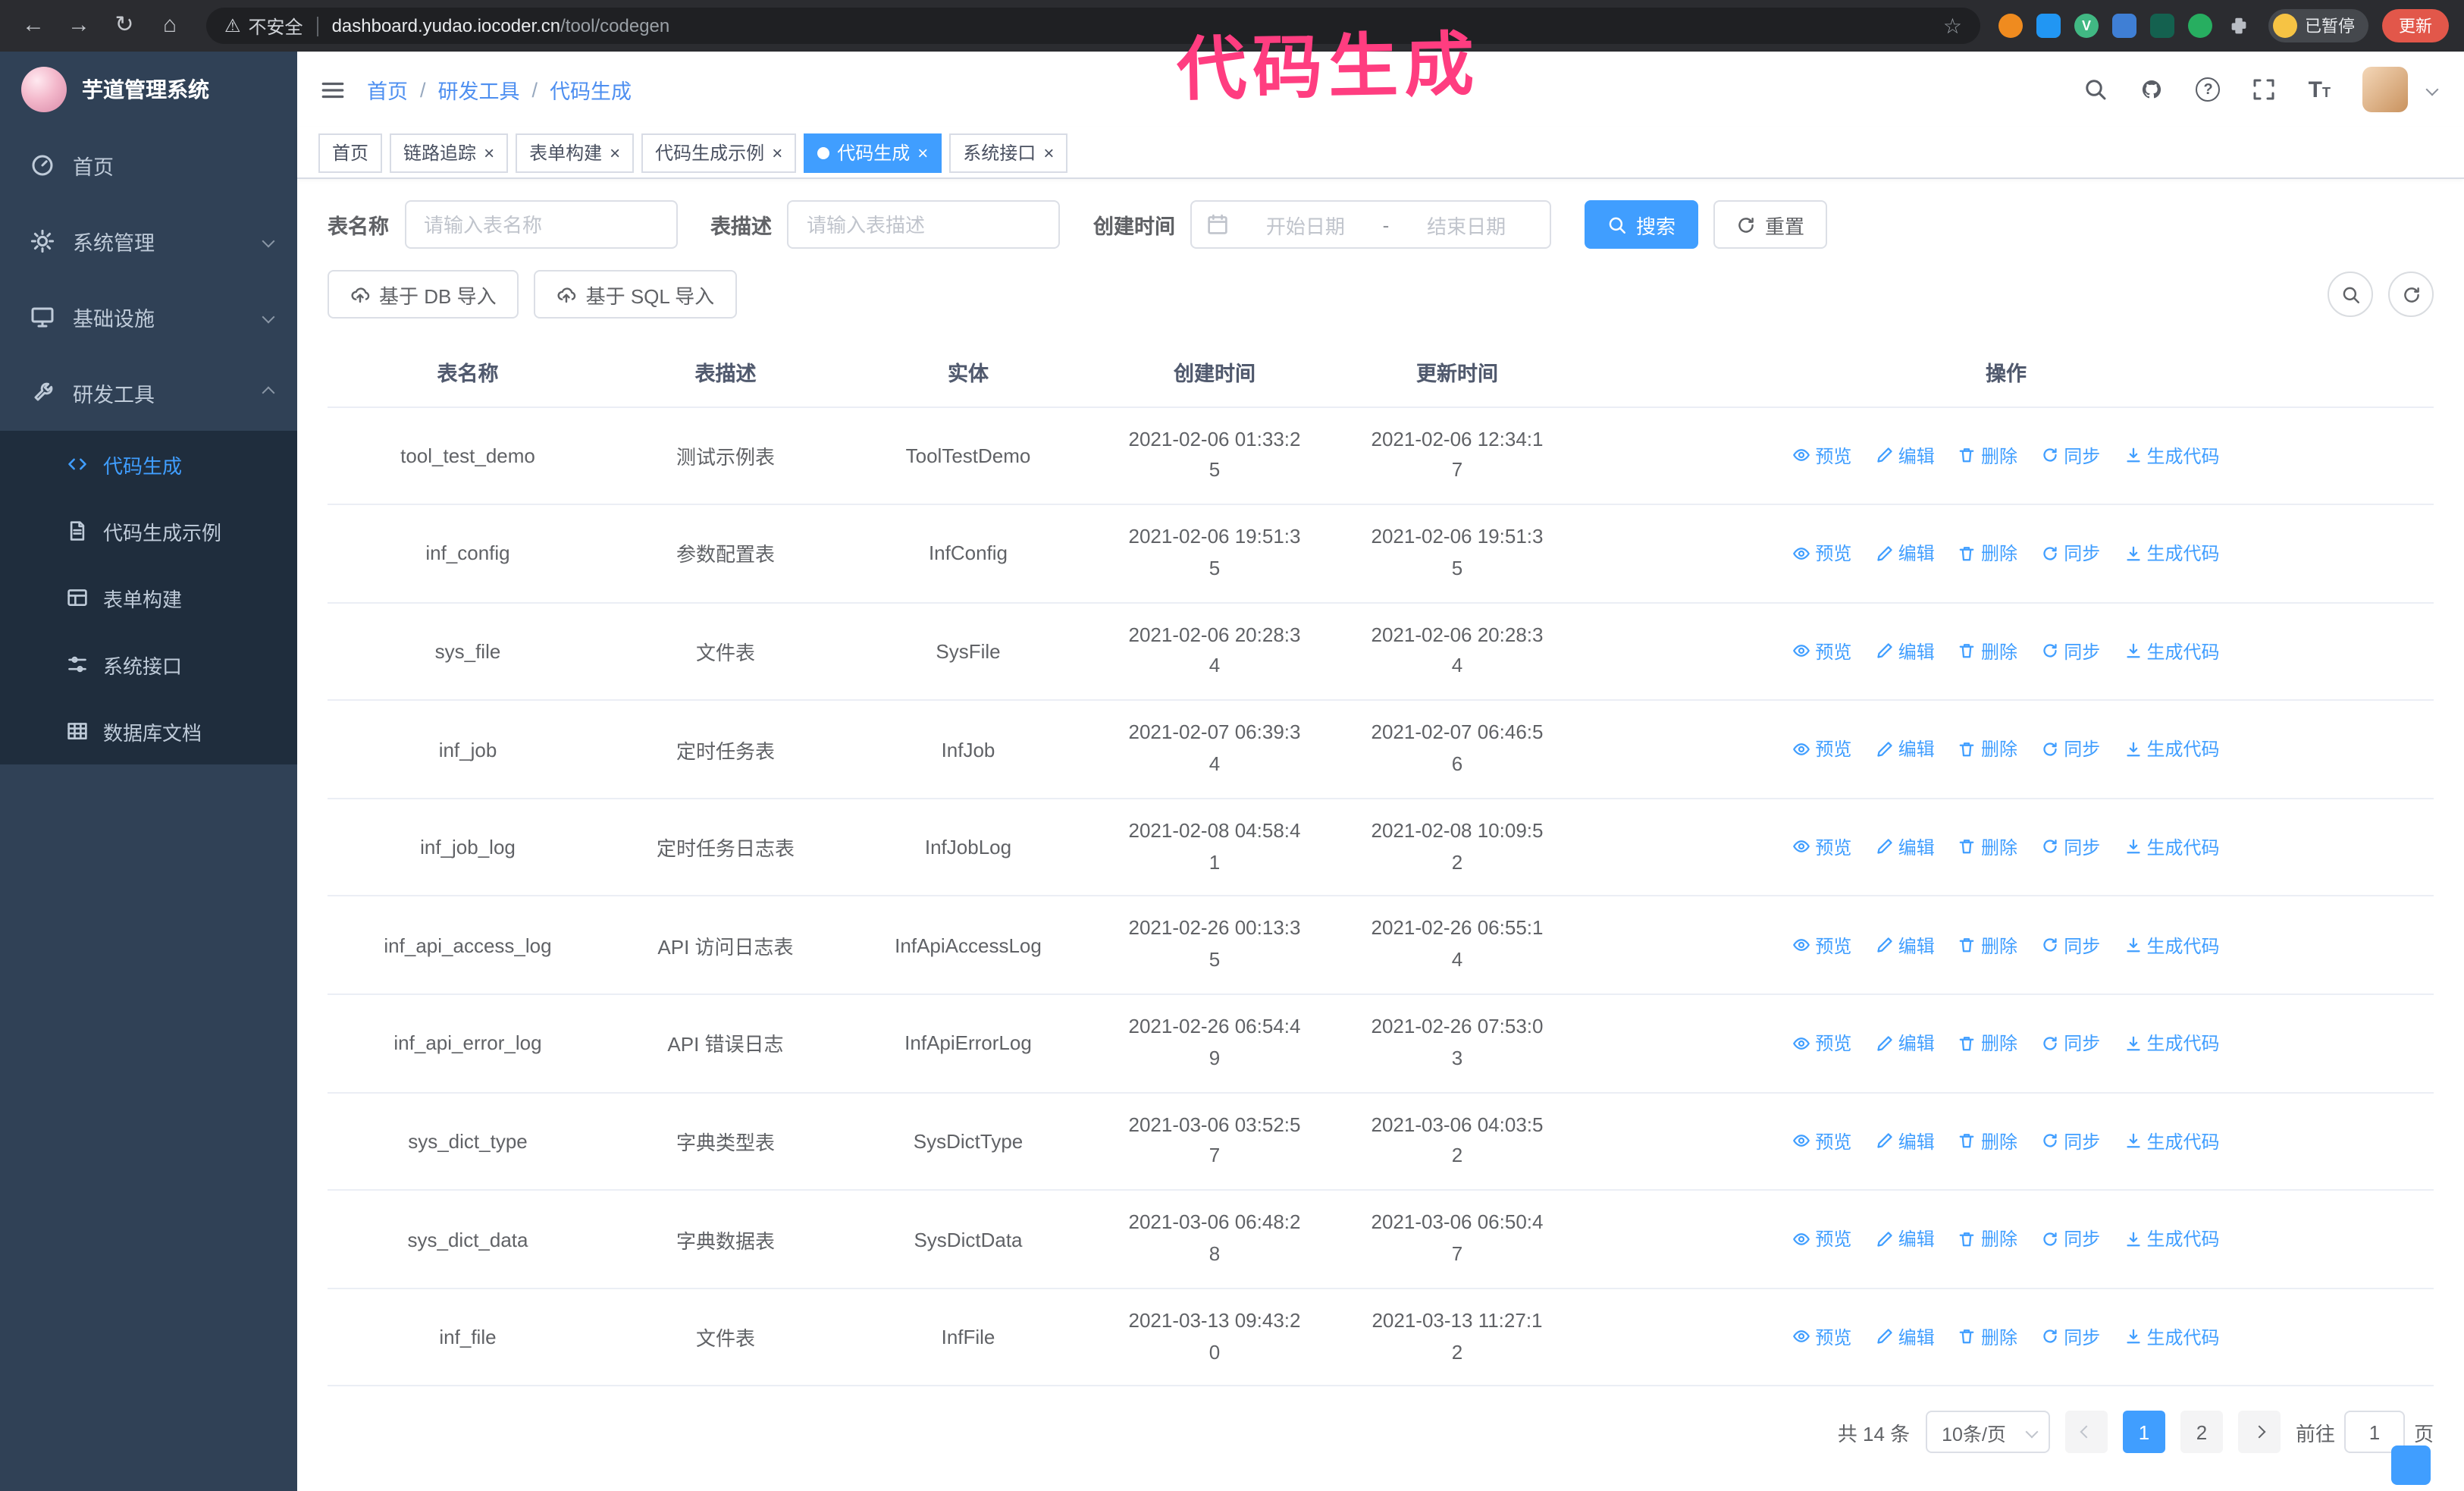 Image resolution: width=2464 pixels, height=1491 pixels. What do you see at coordinates (170, 26) in the screenshot?
I see `browser-home-icon: ⌂` at bounding box center [170, 26].